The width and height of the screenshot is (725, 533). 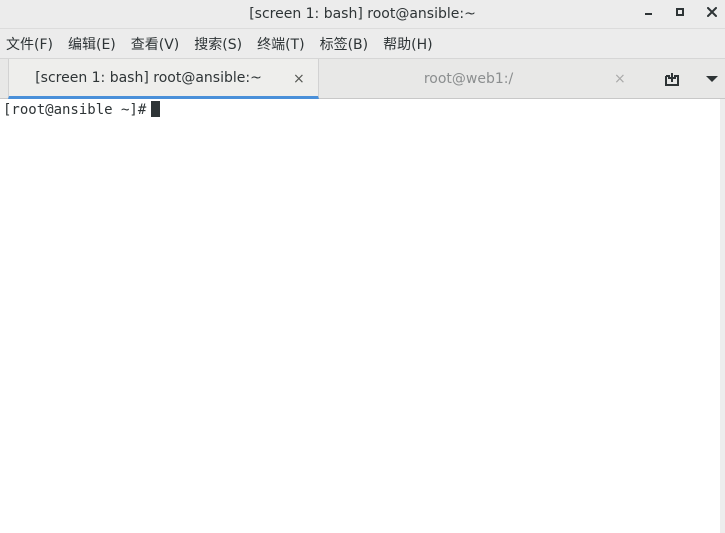 I want to click on maximize-button, so click(x=680, y=12).